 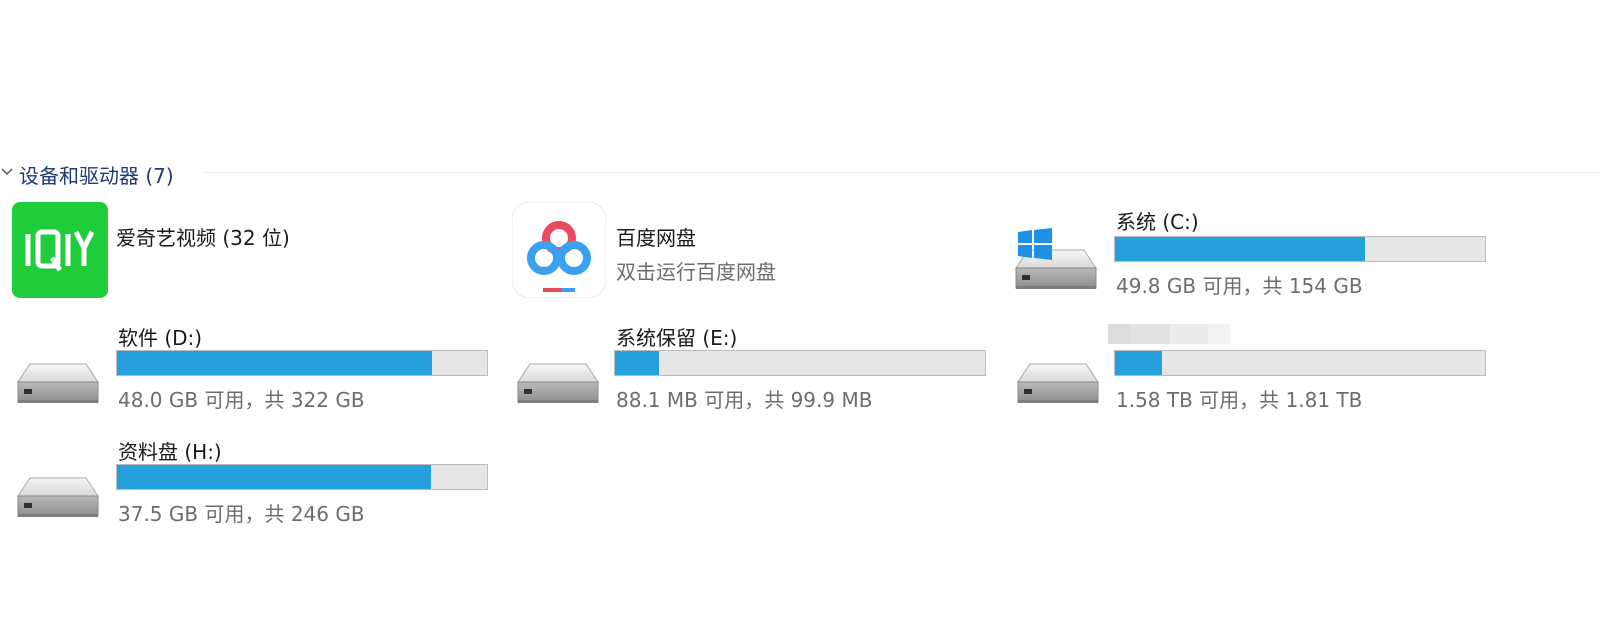 What do you see at coordinates (902, 172) in the screenshot?
I see `section-divider` at bounding box center [902, 172].